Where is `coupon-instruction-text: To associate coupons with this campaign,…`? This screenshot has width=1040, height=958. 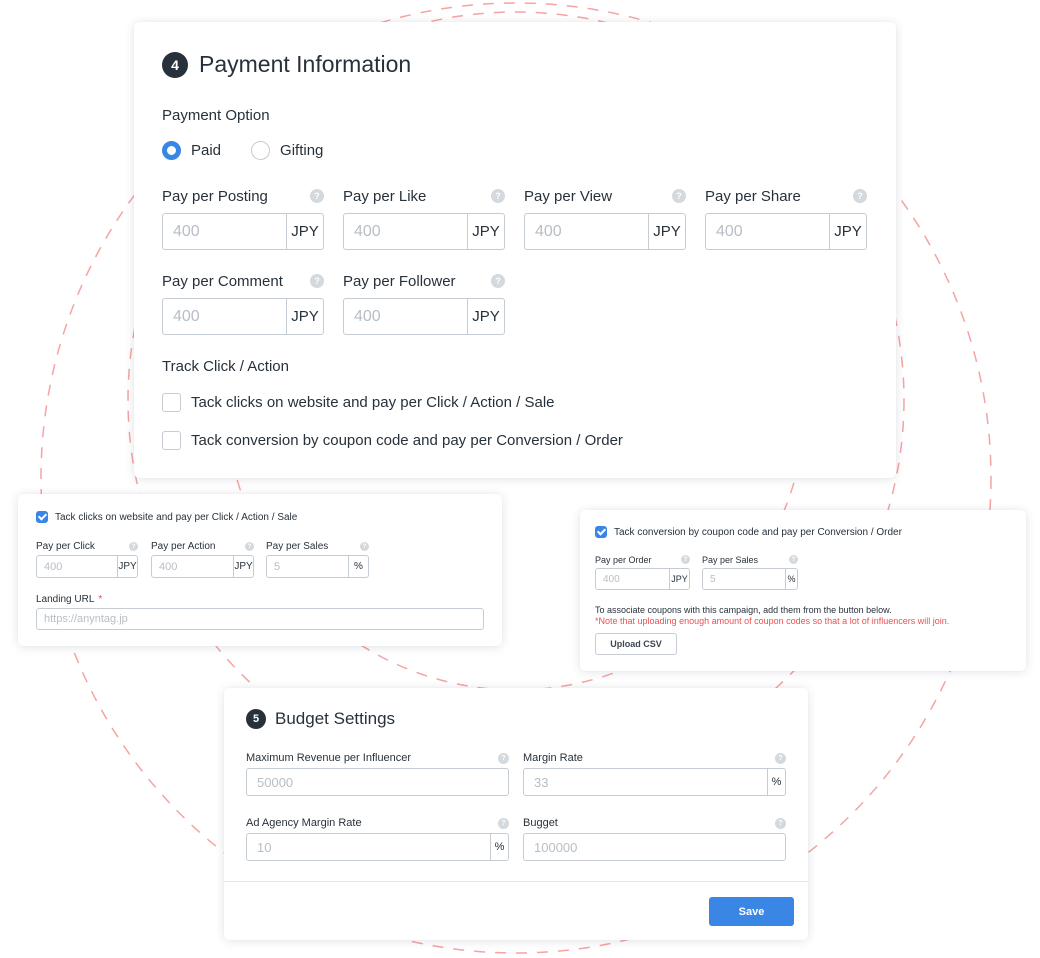
coupon-instruction-text: To associate coupons with this campaign,… is located at coordinates (743, 610).